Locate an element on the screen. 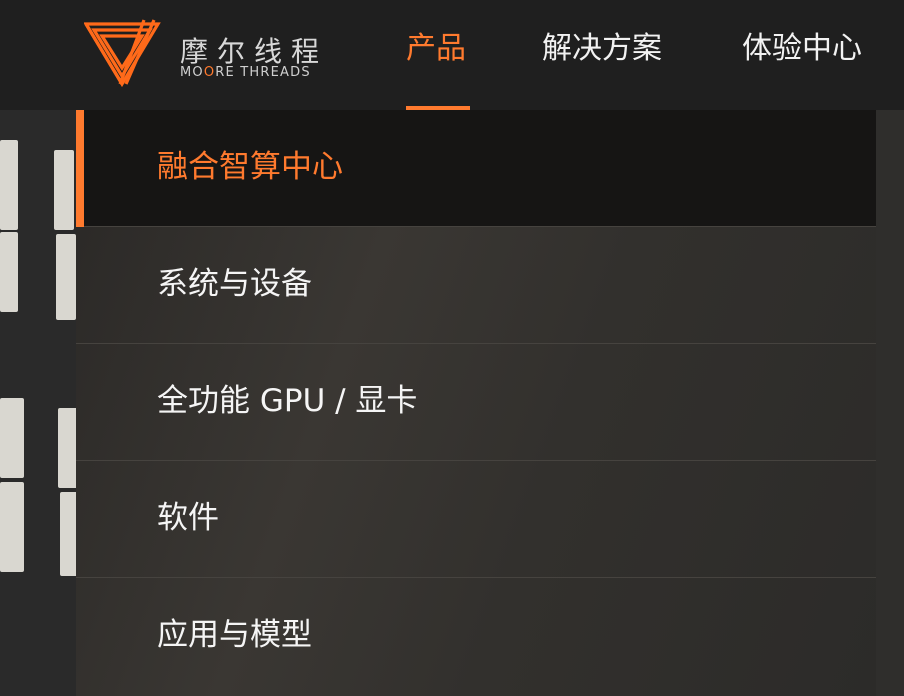 Image resolution: width=904 pixels, height=696 pixels. brand-name-cn: 摩尔线程 is located at coordinates (254, 51).